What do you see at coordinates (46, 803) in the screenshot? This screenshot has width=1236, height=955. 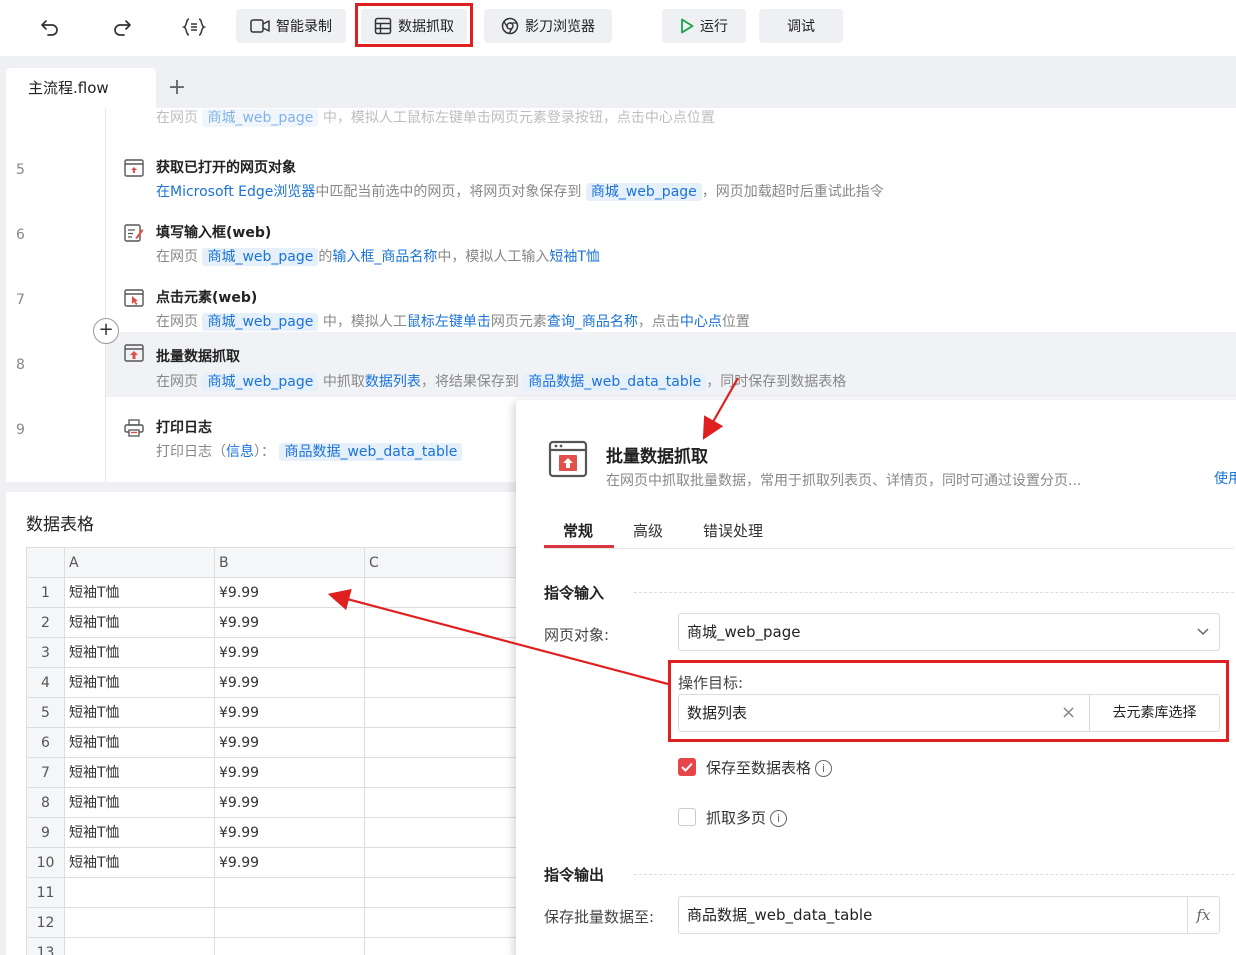 I see `row-number: 8` at bounding box center [46, 803].